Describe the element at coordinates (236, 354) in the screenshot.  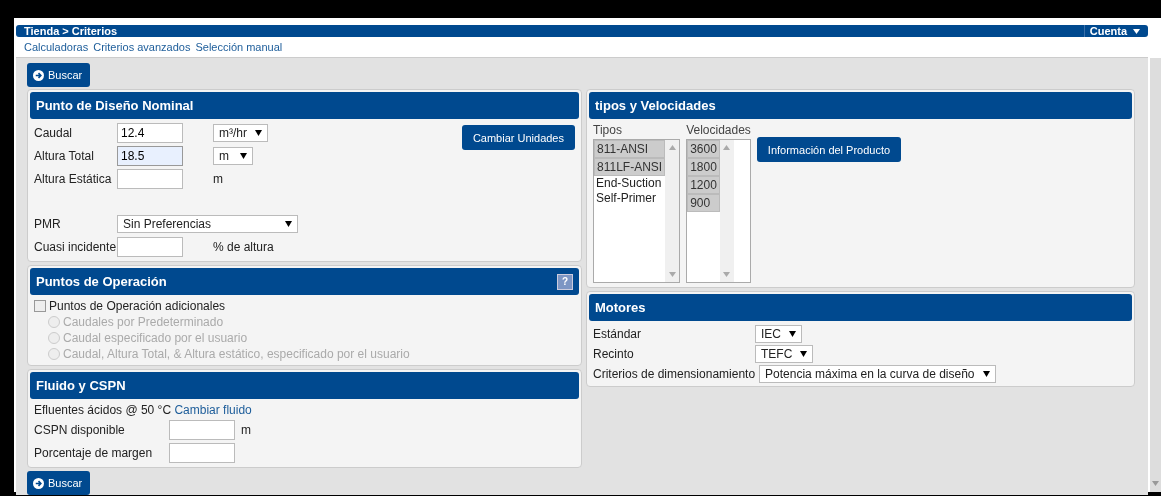
I see `radio-label: Caudal, Altura Total, & Altura estático, especificado por el usuario` at that location.